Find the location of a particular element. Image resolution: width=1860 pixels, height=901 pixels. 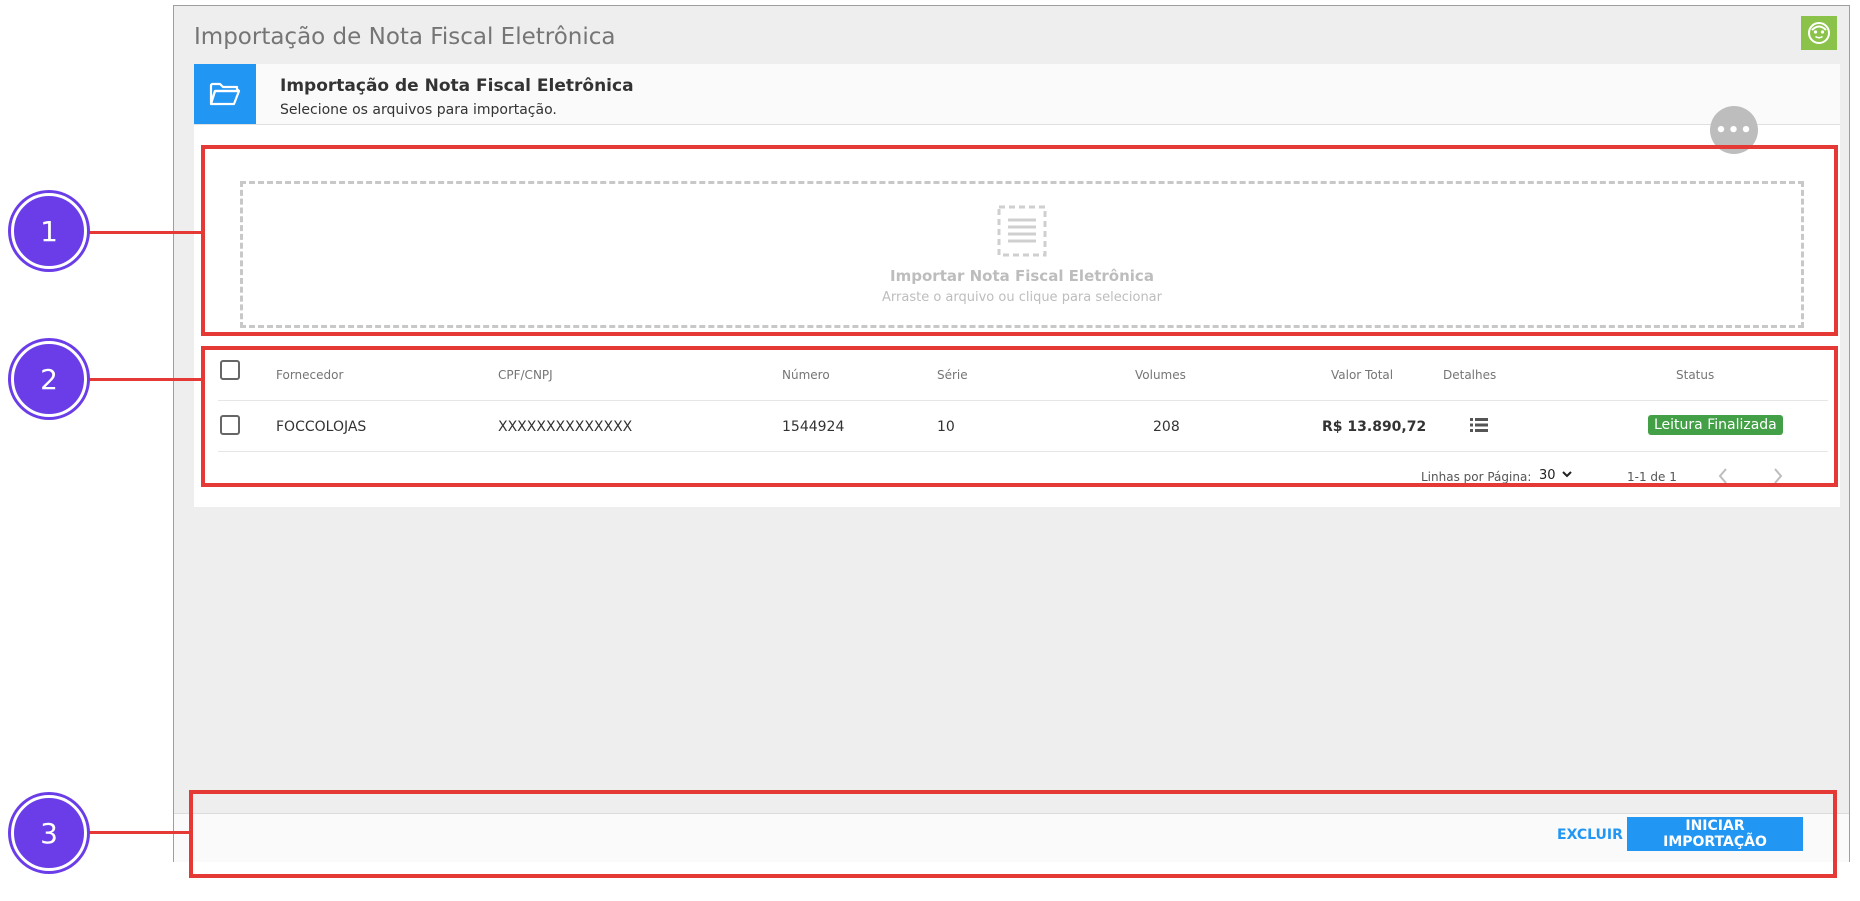

more-horizontal-icon: ••• is located at coordinates (1734, 130).